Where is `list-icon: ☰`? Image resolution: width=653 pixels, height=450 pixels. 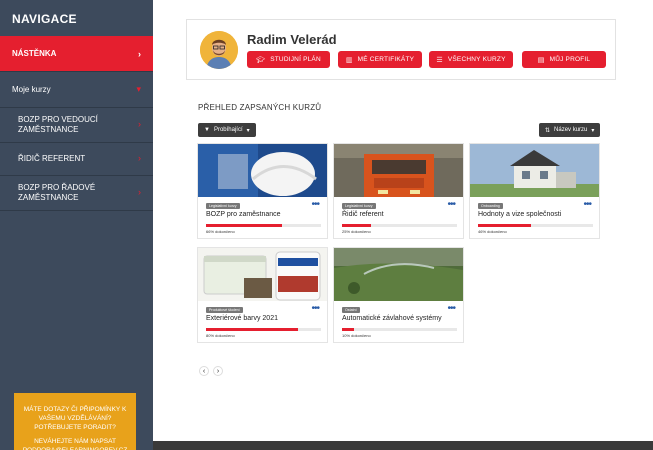
list-icon: ☰ is located at coordinates (439, 60).